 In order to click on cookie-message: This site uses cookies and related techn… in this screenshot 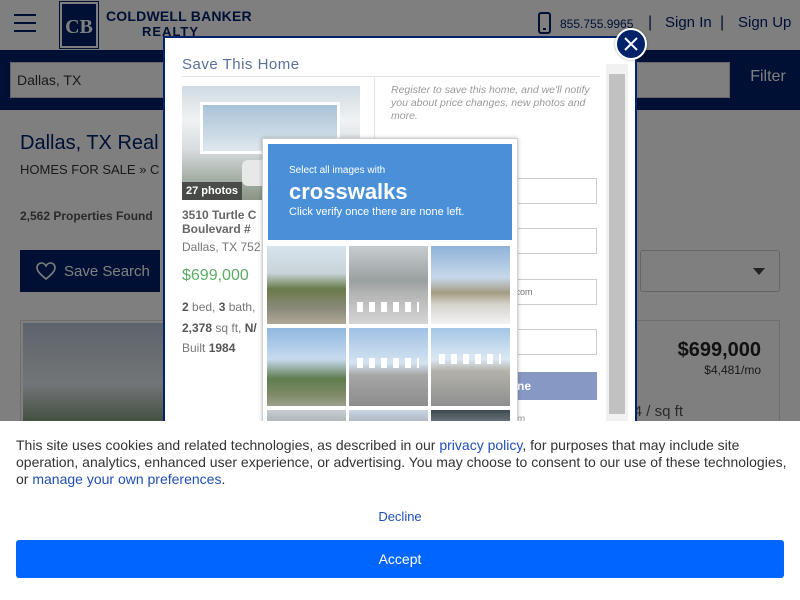, I will do `click(402, 462)`.